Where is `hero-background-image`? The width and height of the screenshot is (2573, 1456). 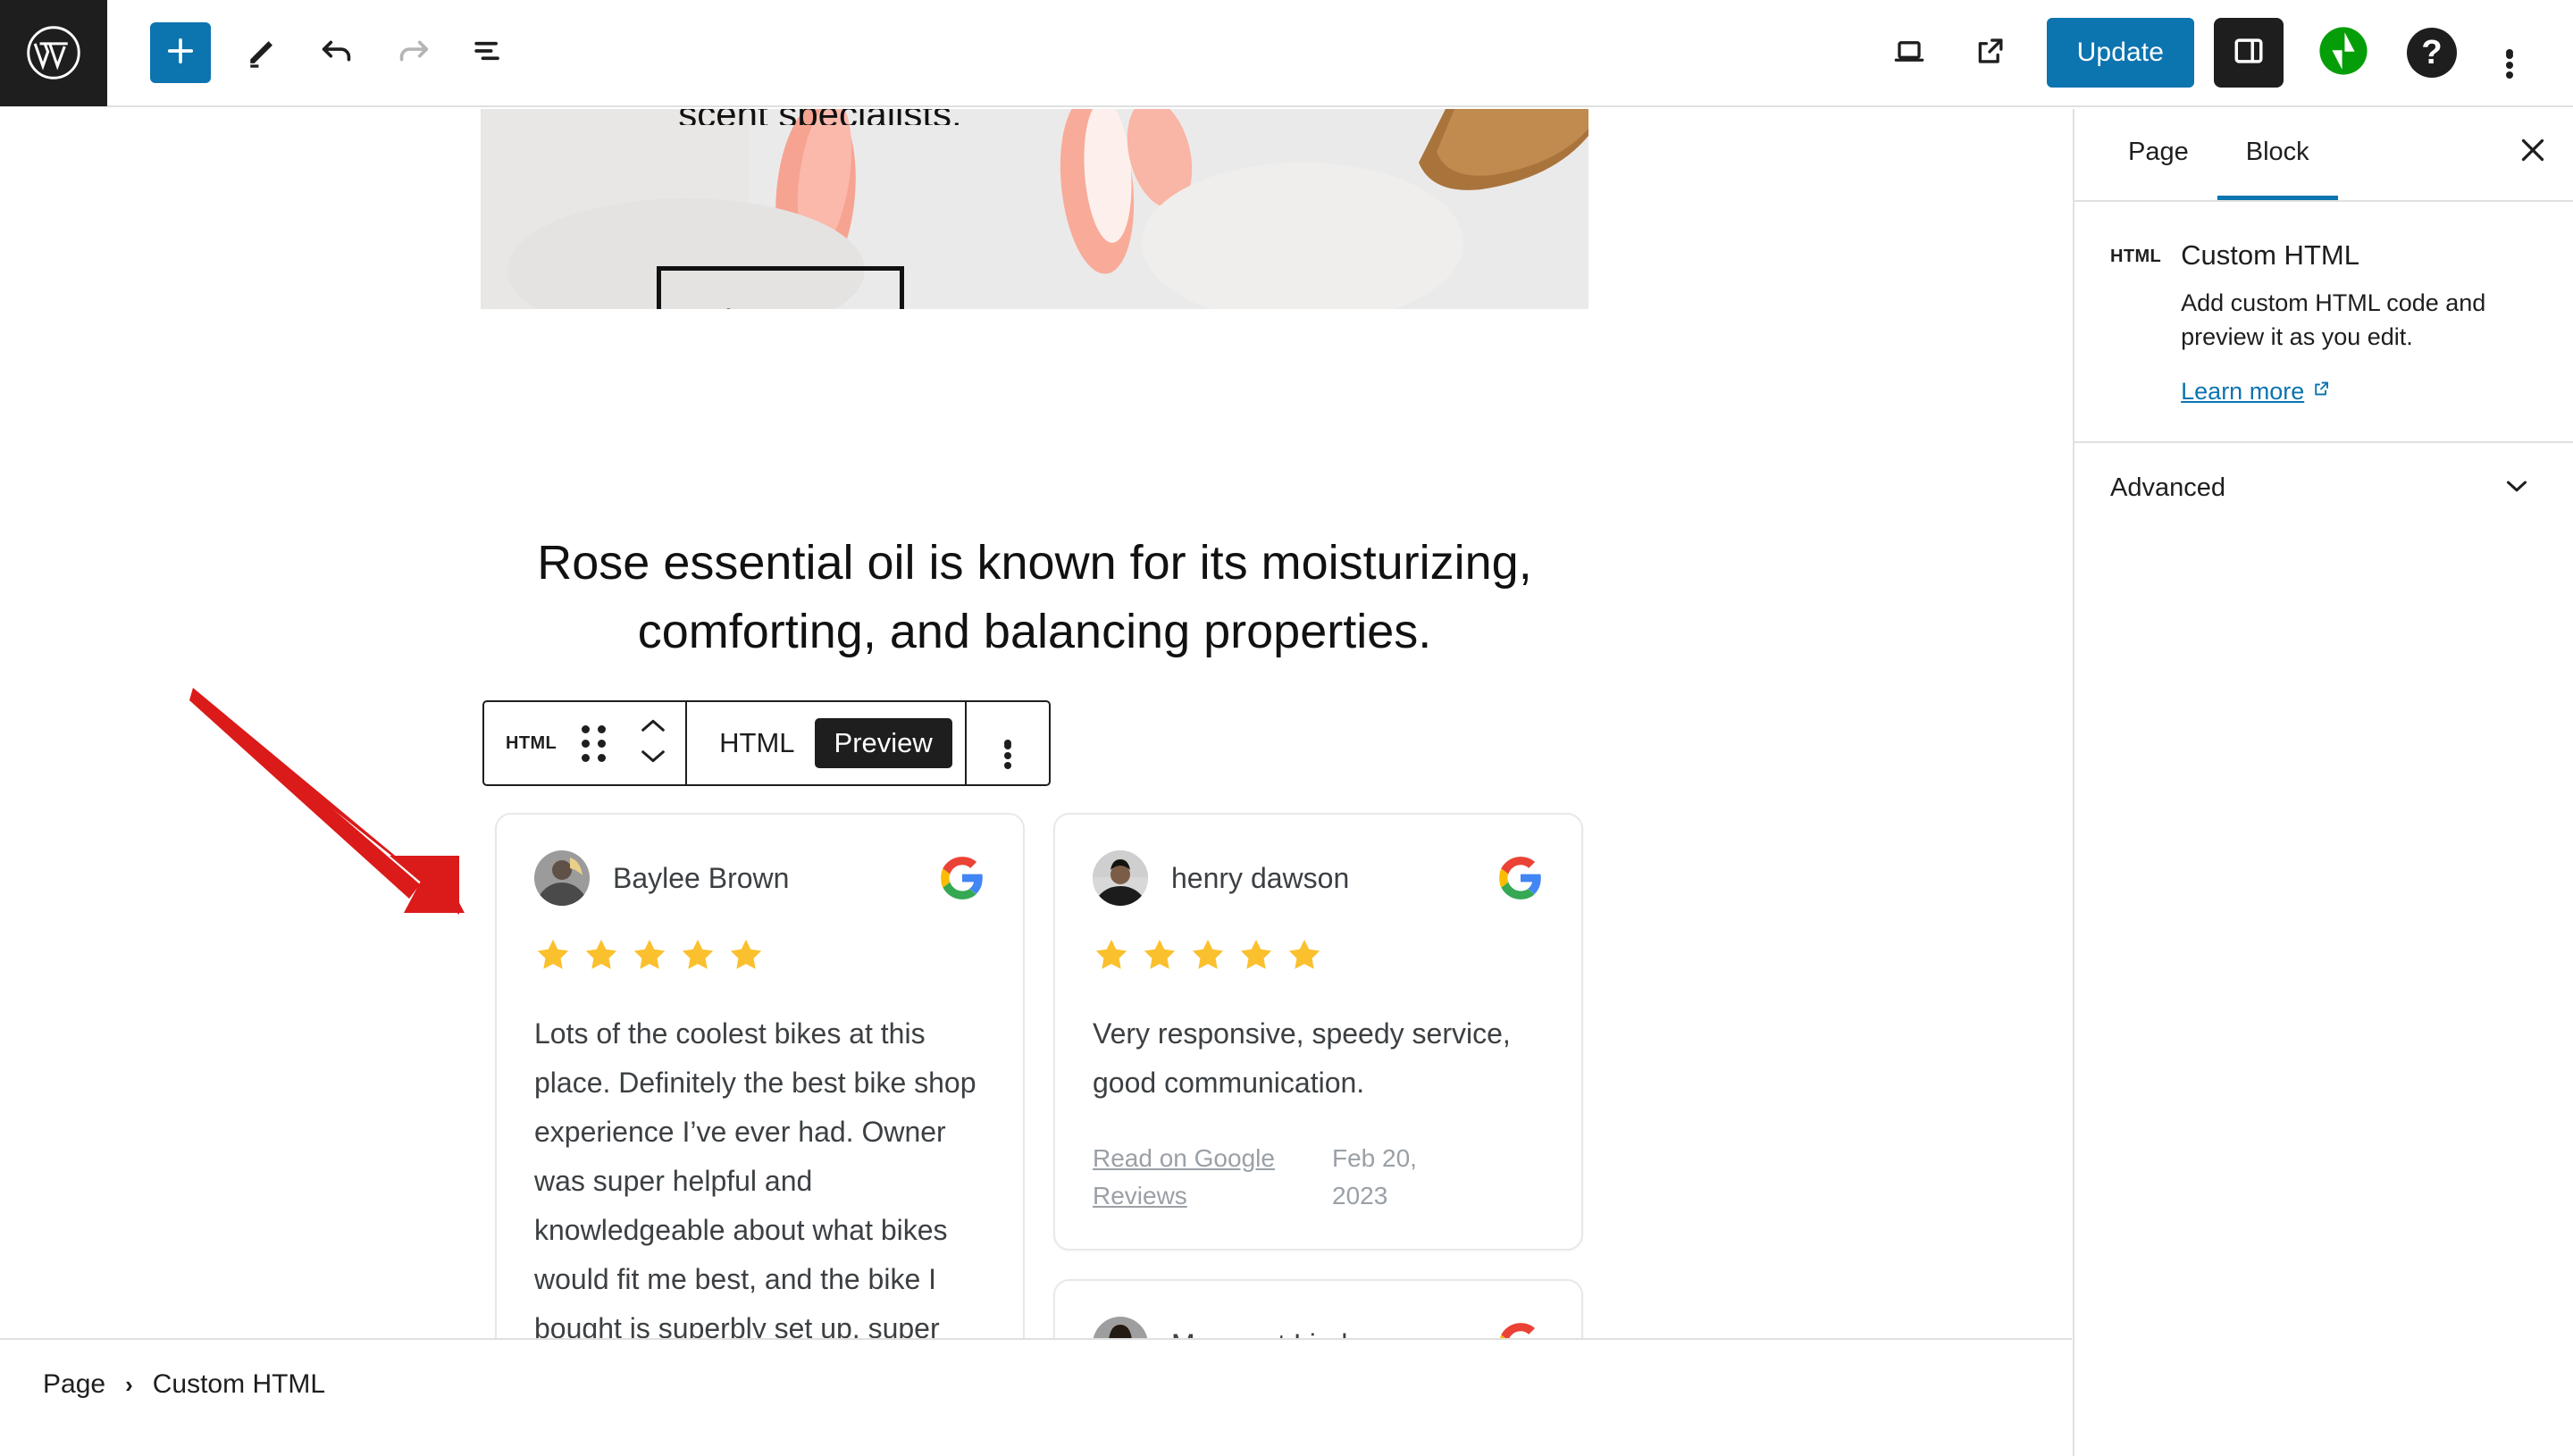
hero-background-image is located at coordinates (1034, 209).